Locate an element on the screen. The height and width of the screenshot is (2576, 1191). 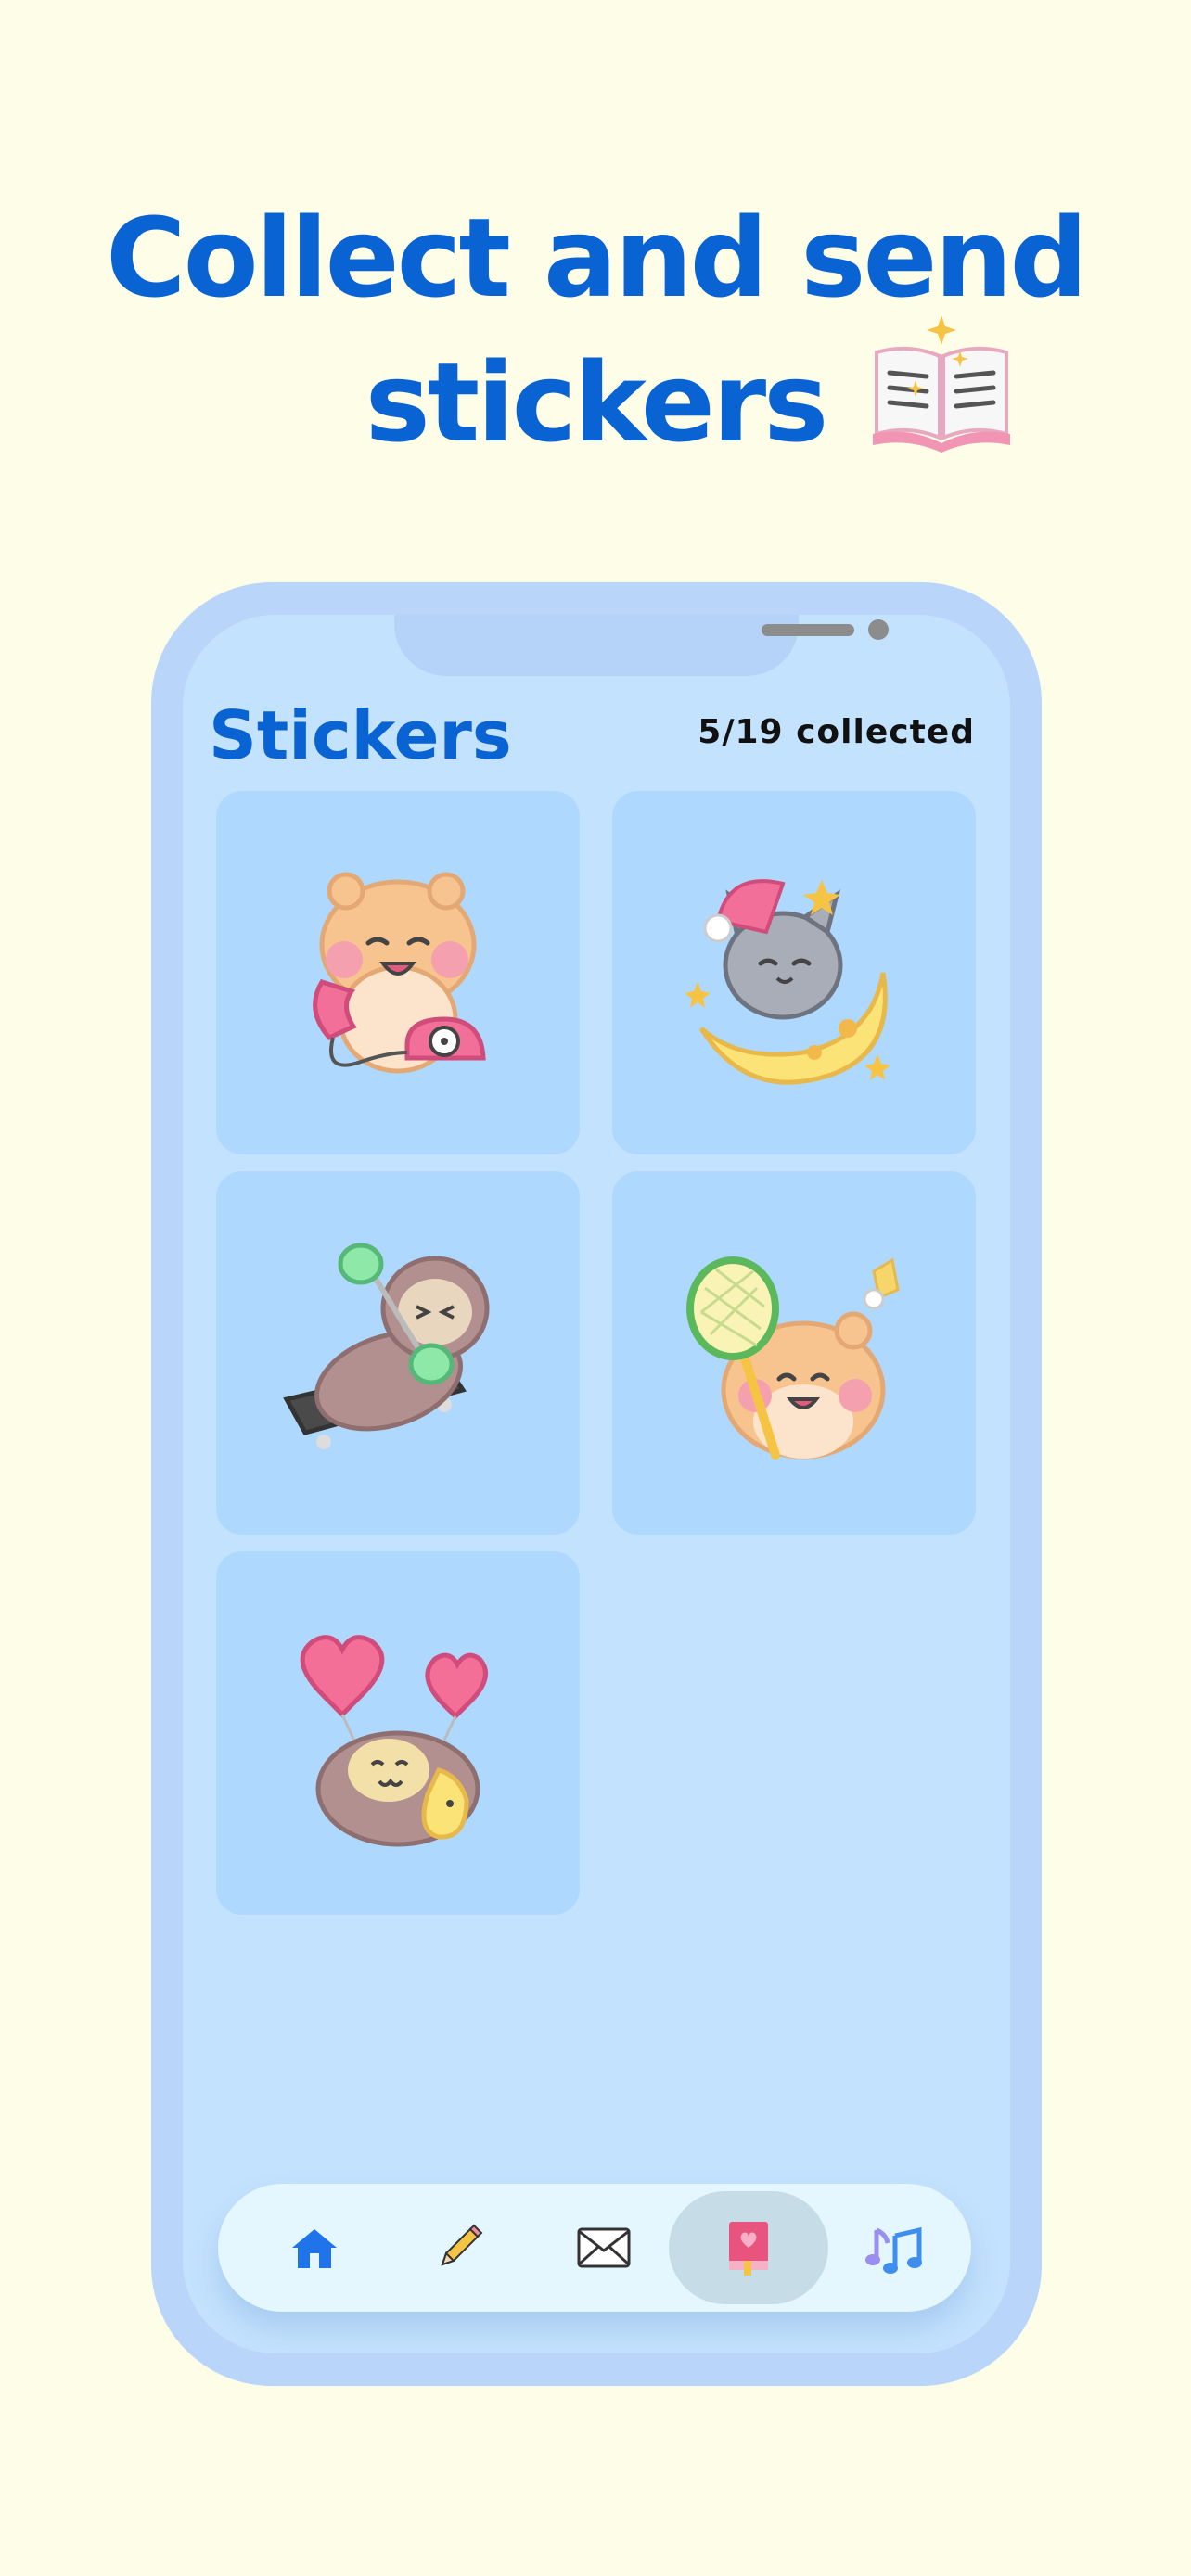
headline-line-2: stickers is located at coordinates (597, 402).